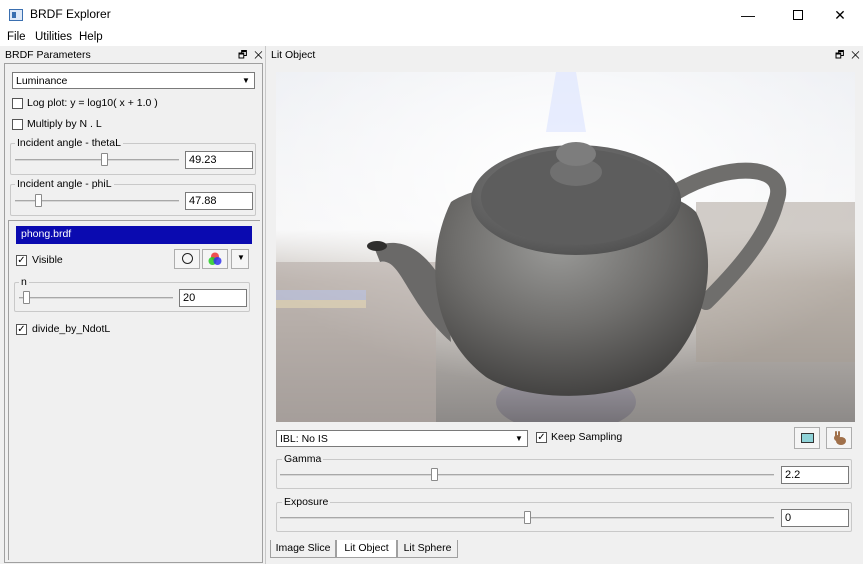 The image size is (863, 564). What do you see at coordinates (104, 159) in the screenshot?
I see `theta-slider-handle` at bounding box center [104, 159].